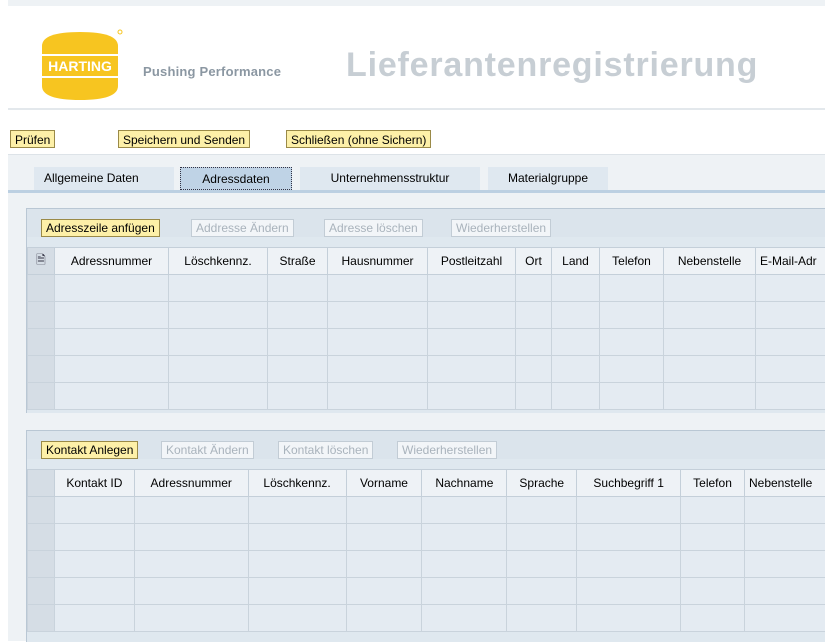  I want to click on restore-contact-button: Wiederherstellen, so click(447, 450).